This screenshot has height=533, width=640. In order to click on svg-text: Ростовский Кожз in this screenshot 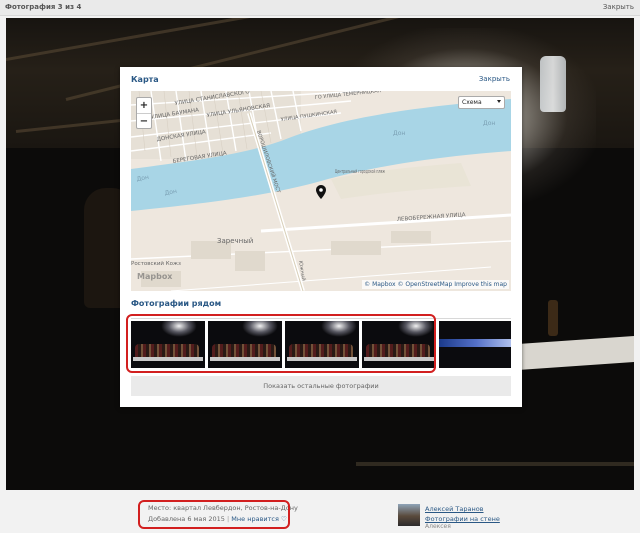, I will do `click(156, 263)`.